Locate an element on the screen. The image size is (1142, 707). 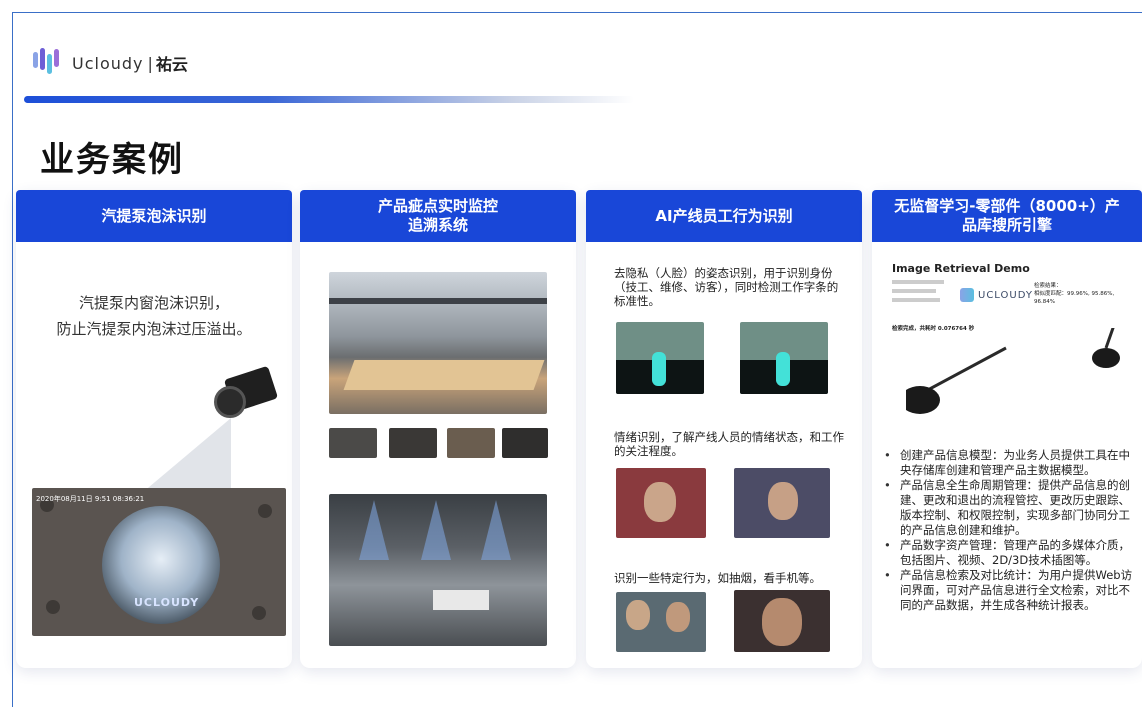
card-title: 无监督学习-零部件（8000+）产 品库搜所引擎 is located at coordinates (1007, 216).